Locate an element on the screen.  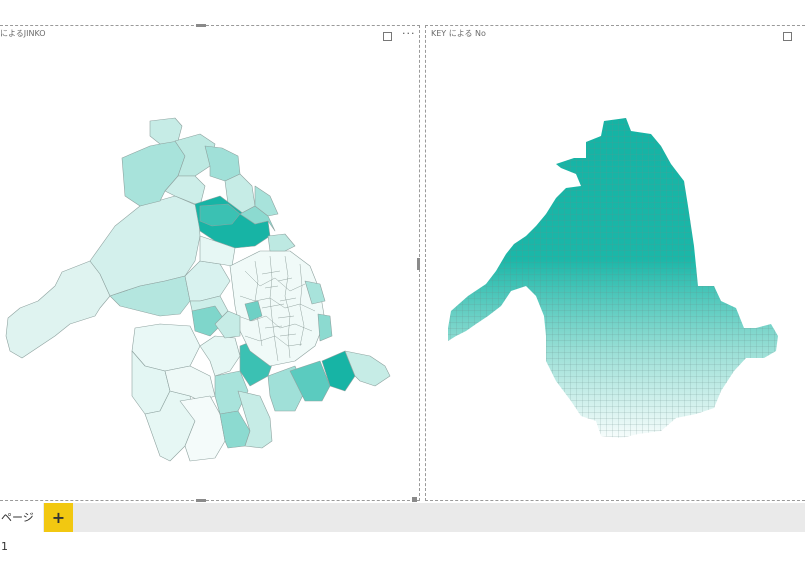
canvas-top-strip is located at coordinates (402, 12).